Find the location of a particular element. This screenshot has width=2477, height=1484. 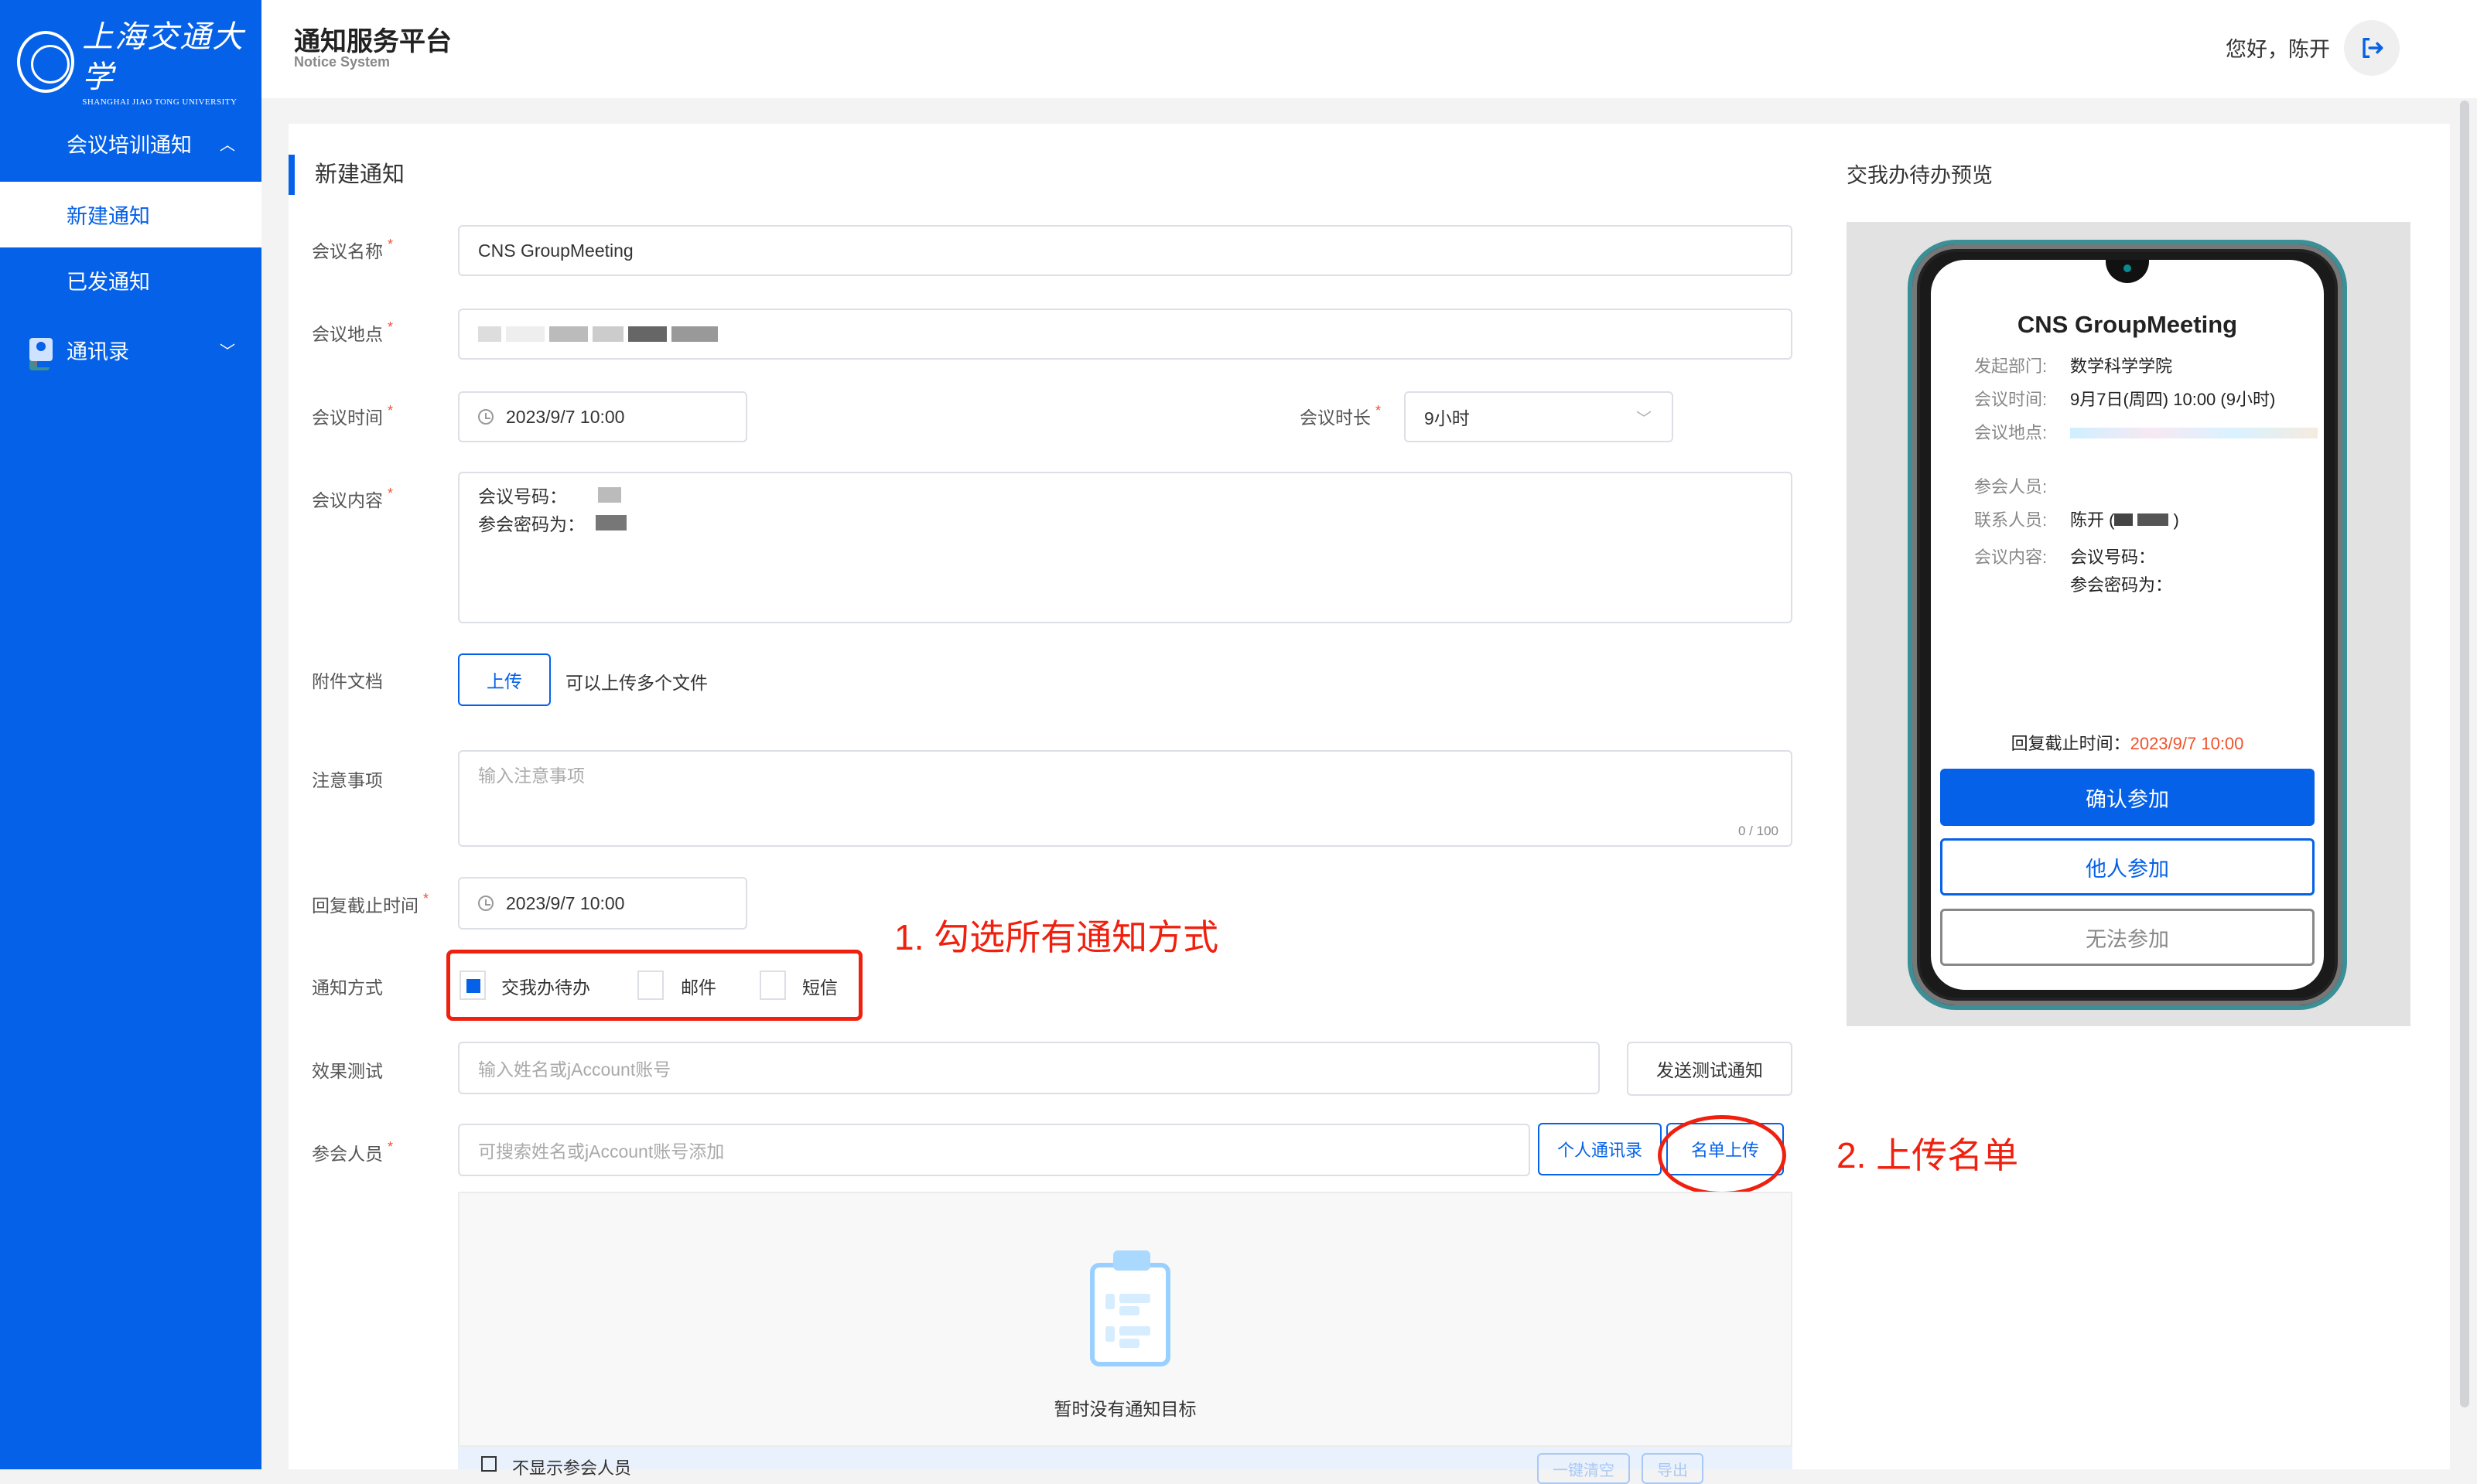

contacts-icon is located at coordinates (41, 349).